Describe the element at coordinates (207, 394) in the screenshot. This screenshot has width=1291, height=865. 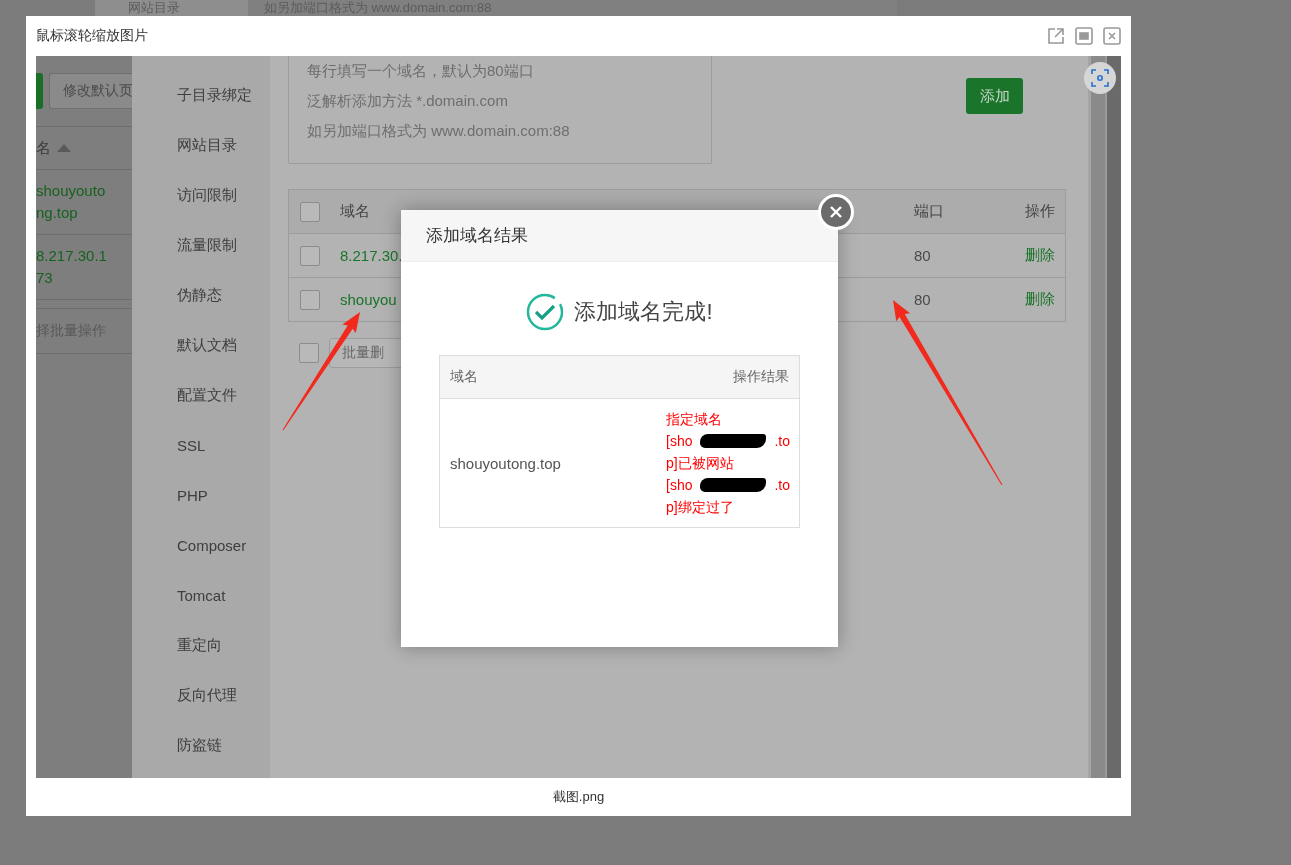
I see `sidebar-item: 配置文件` at that location.